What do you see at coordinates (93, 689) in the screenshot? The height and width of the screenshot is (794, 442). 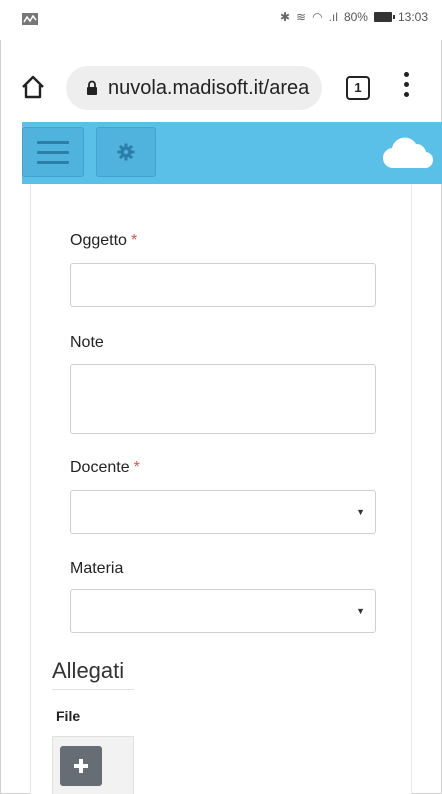 I see `section-divider` at bounding box center [93, 689].